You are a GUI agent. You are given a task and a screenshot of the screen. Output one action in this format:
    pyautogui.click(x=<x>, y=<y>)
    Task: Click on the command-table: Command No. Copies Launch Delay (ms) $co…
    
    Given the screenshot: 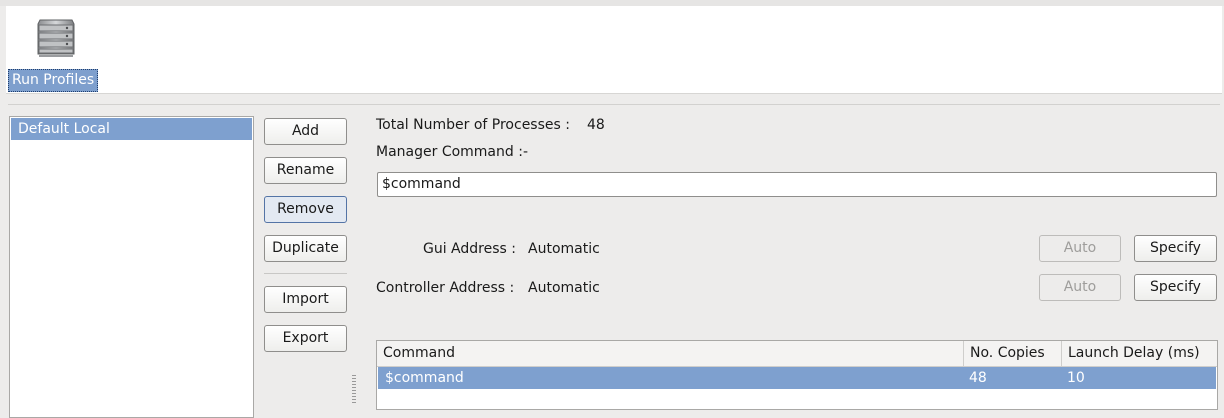 What is the action you would take?
    pyautogui.click(x=797, y=375)
    